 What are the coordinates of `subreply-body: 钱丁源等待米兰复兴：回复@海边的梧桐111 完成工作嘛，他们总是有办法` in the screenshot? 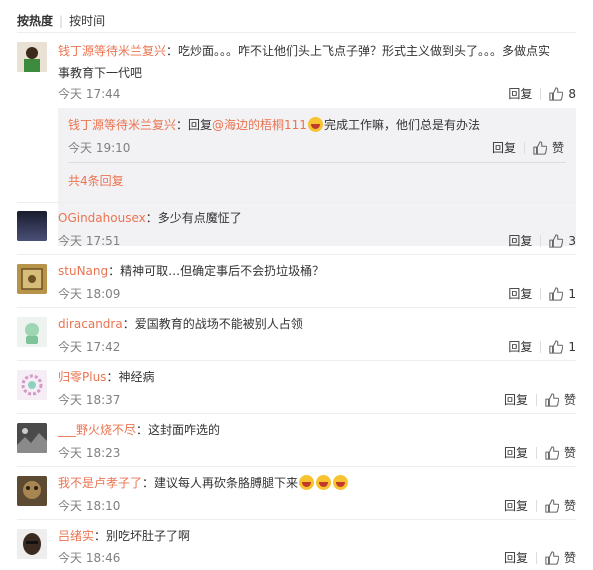 It's located at (274, 125).